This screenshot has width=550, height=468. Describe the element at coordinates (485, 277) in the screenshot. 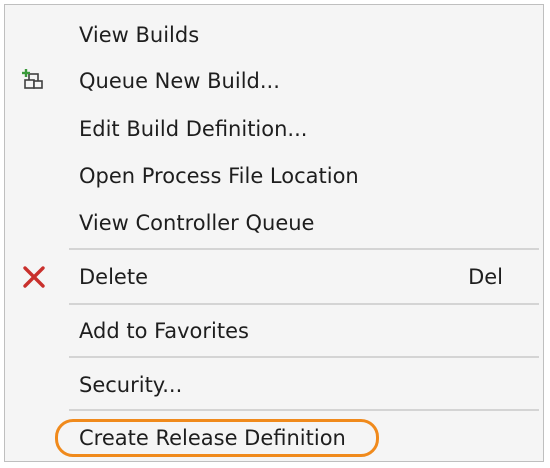

I see `delete-shortcut: Del` at that location.